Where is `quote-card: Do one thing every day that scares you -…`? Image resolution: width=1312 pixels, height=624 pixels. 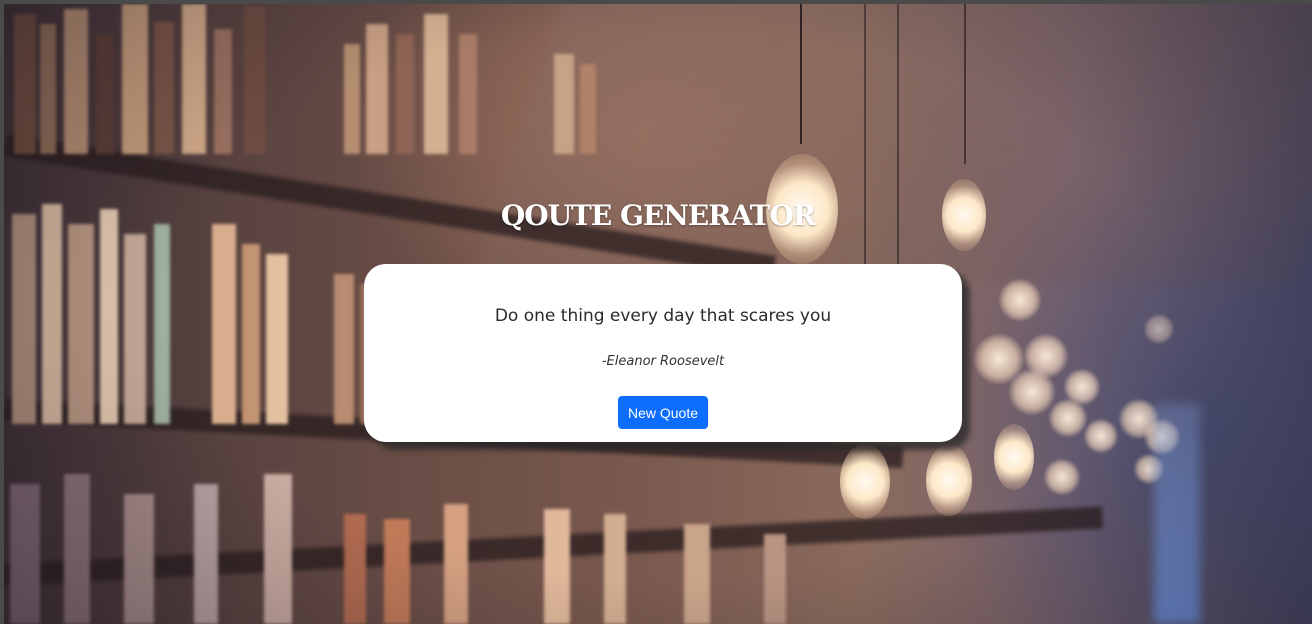 quote-card: Do one thing every day that scares you -… is located at coordinates (663, 353).